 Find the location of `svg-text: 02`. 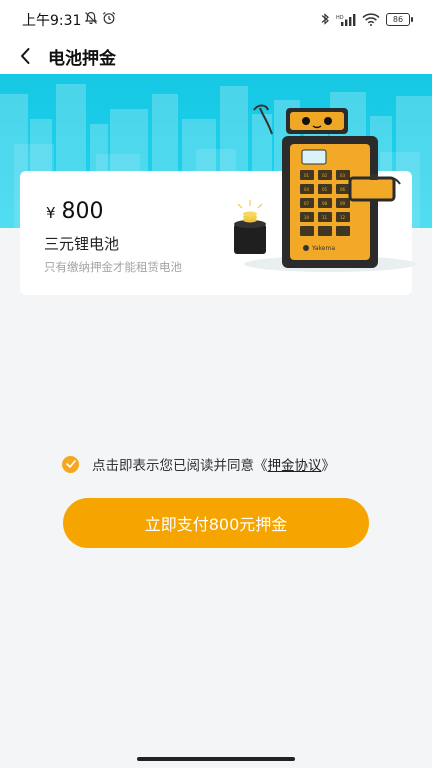

svg-text: 02 is located at coordinates (325, 175).